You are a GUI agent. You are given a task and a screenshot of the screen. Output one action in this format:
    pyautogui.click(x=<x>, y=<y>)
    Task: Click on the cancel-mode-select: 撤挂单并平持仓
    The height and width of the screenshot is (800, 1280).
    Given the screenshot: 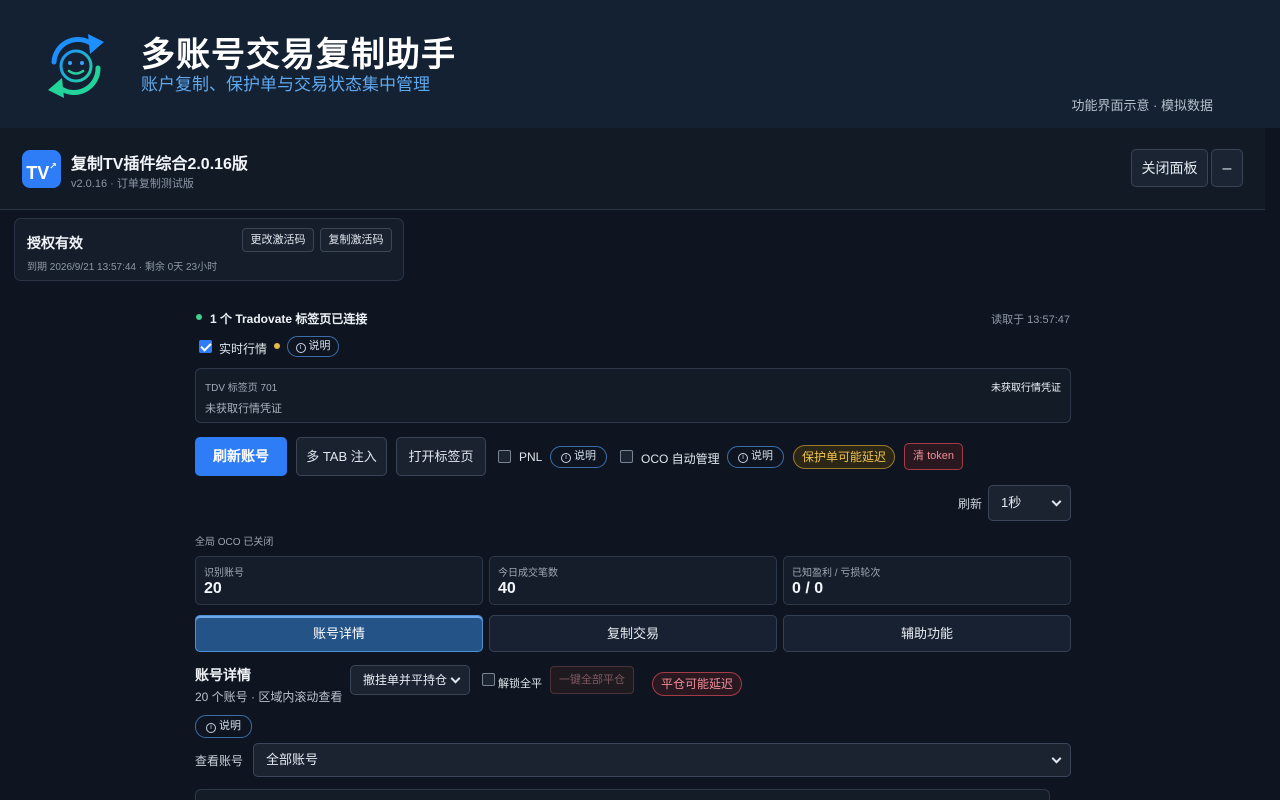 What is the action you would take?
    pyautogui.click(x=410, y=680)
    